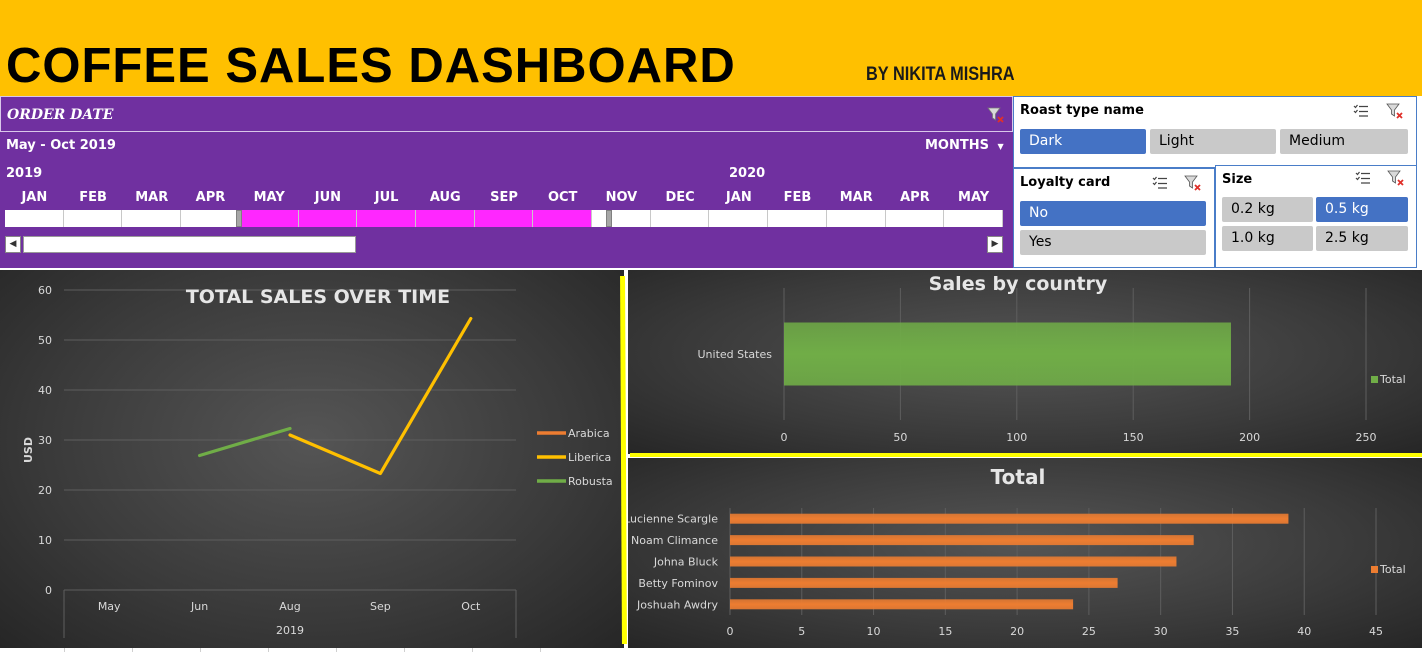  Describe the element at coordinates (1232, 631) in the screenshot. I see `x-tick-label: 35` at that location.